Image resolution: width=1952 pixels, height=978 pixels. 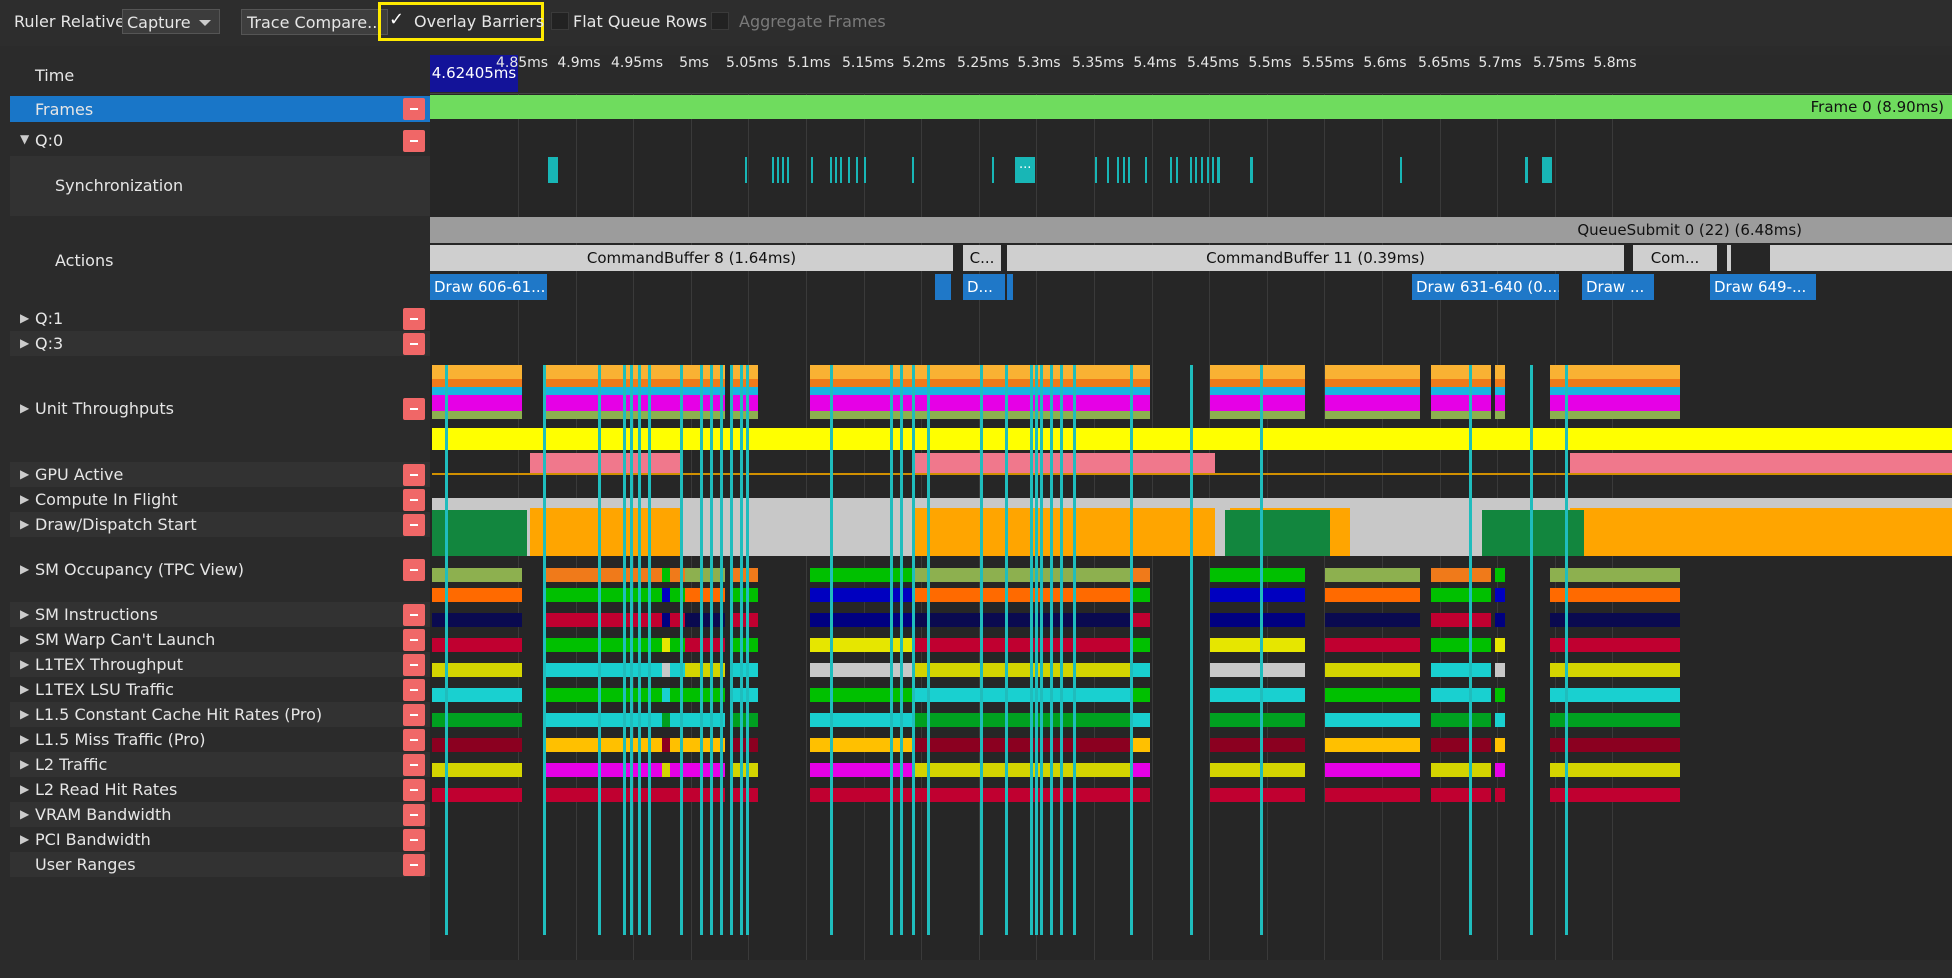 I want to click on aggregate-frames-checkbox, so click(x=720, y=21).